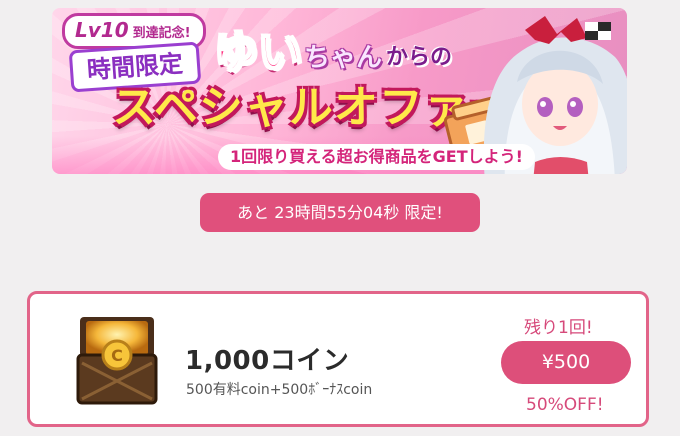 Image resolution: width=680 pixels, height=436 pixels. What do you see at coordinates (343, 58) in the screenshot?
I see `character-suffix: ちゃん` at bounding box center [343, 58].